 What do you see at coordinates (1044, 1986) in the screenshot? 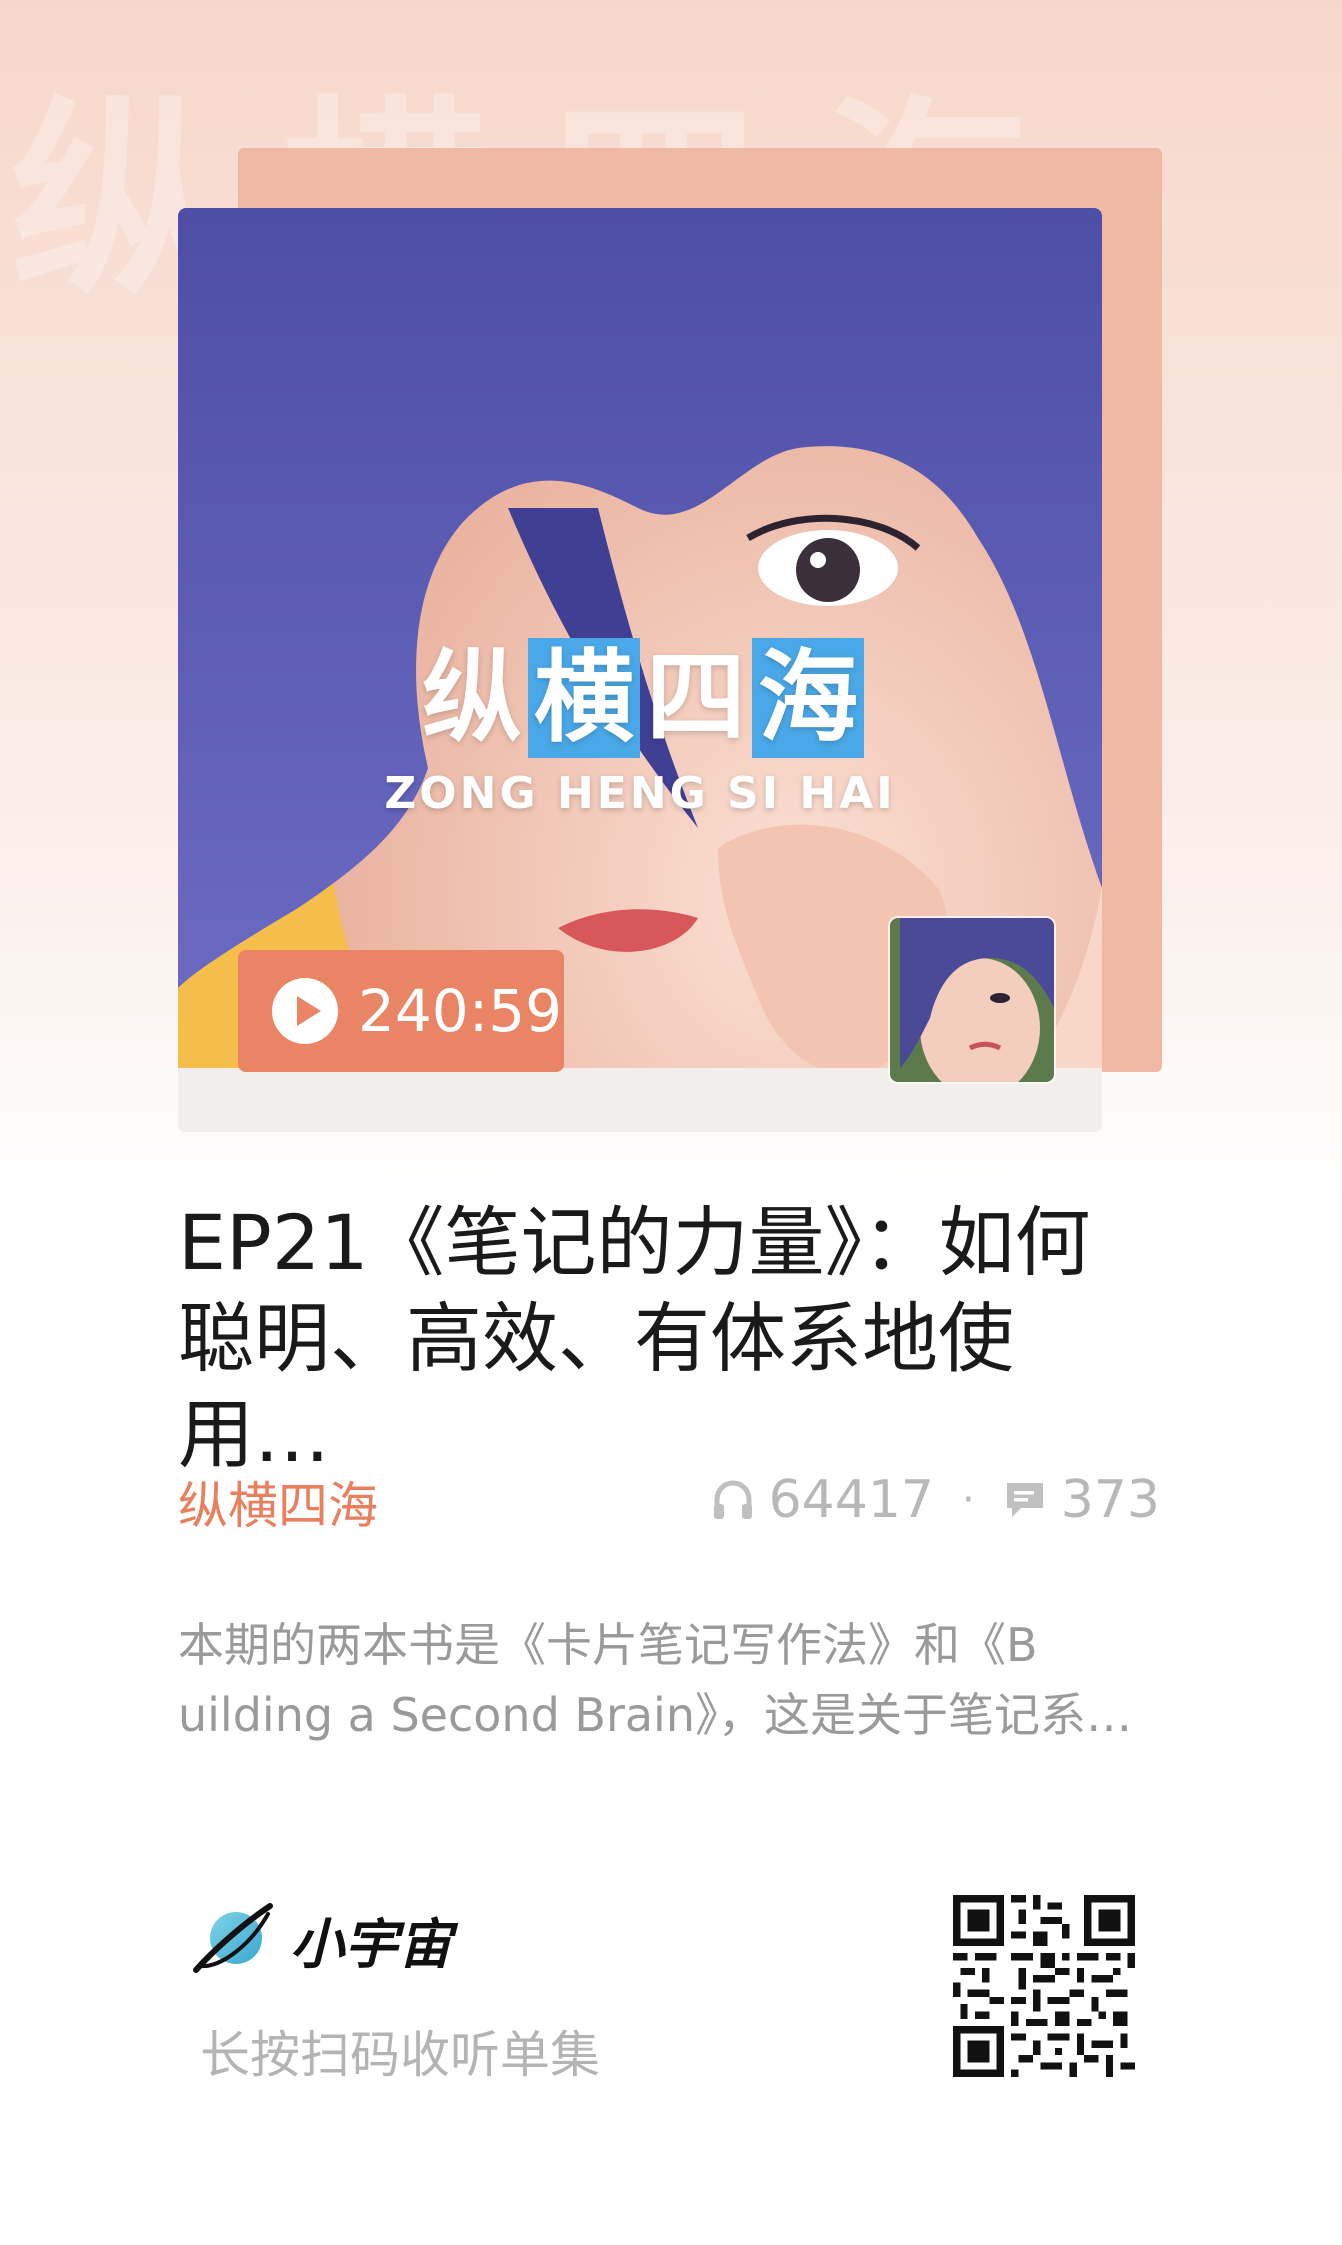
I see `qr-code-icon` at bounding box center [1044, 1986].